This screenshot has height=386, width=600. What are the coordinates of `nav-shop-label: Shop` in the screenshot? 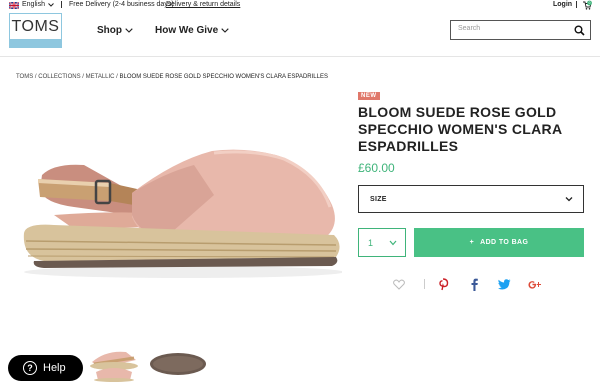 It's located at (109, 30).